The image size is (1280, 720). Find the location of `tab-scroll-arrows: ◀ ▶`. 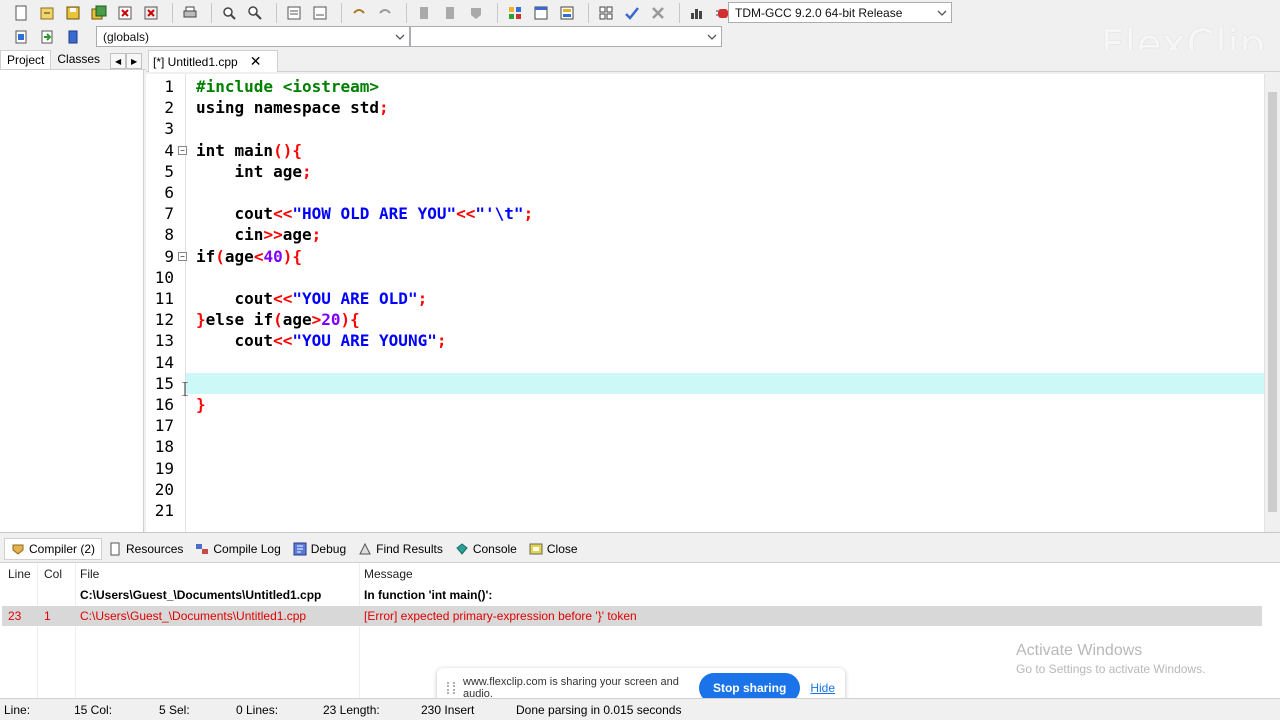

tab-scroll-arrows: ◀ ▶ is located at coordinates (126, 61).